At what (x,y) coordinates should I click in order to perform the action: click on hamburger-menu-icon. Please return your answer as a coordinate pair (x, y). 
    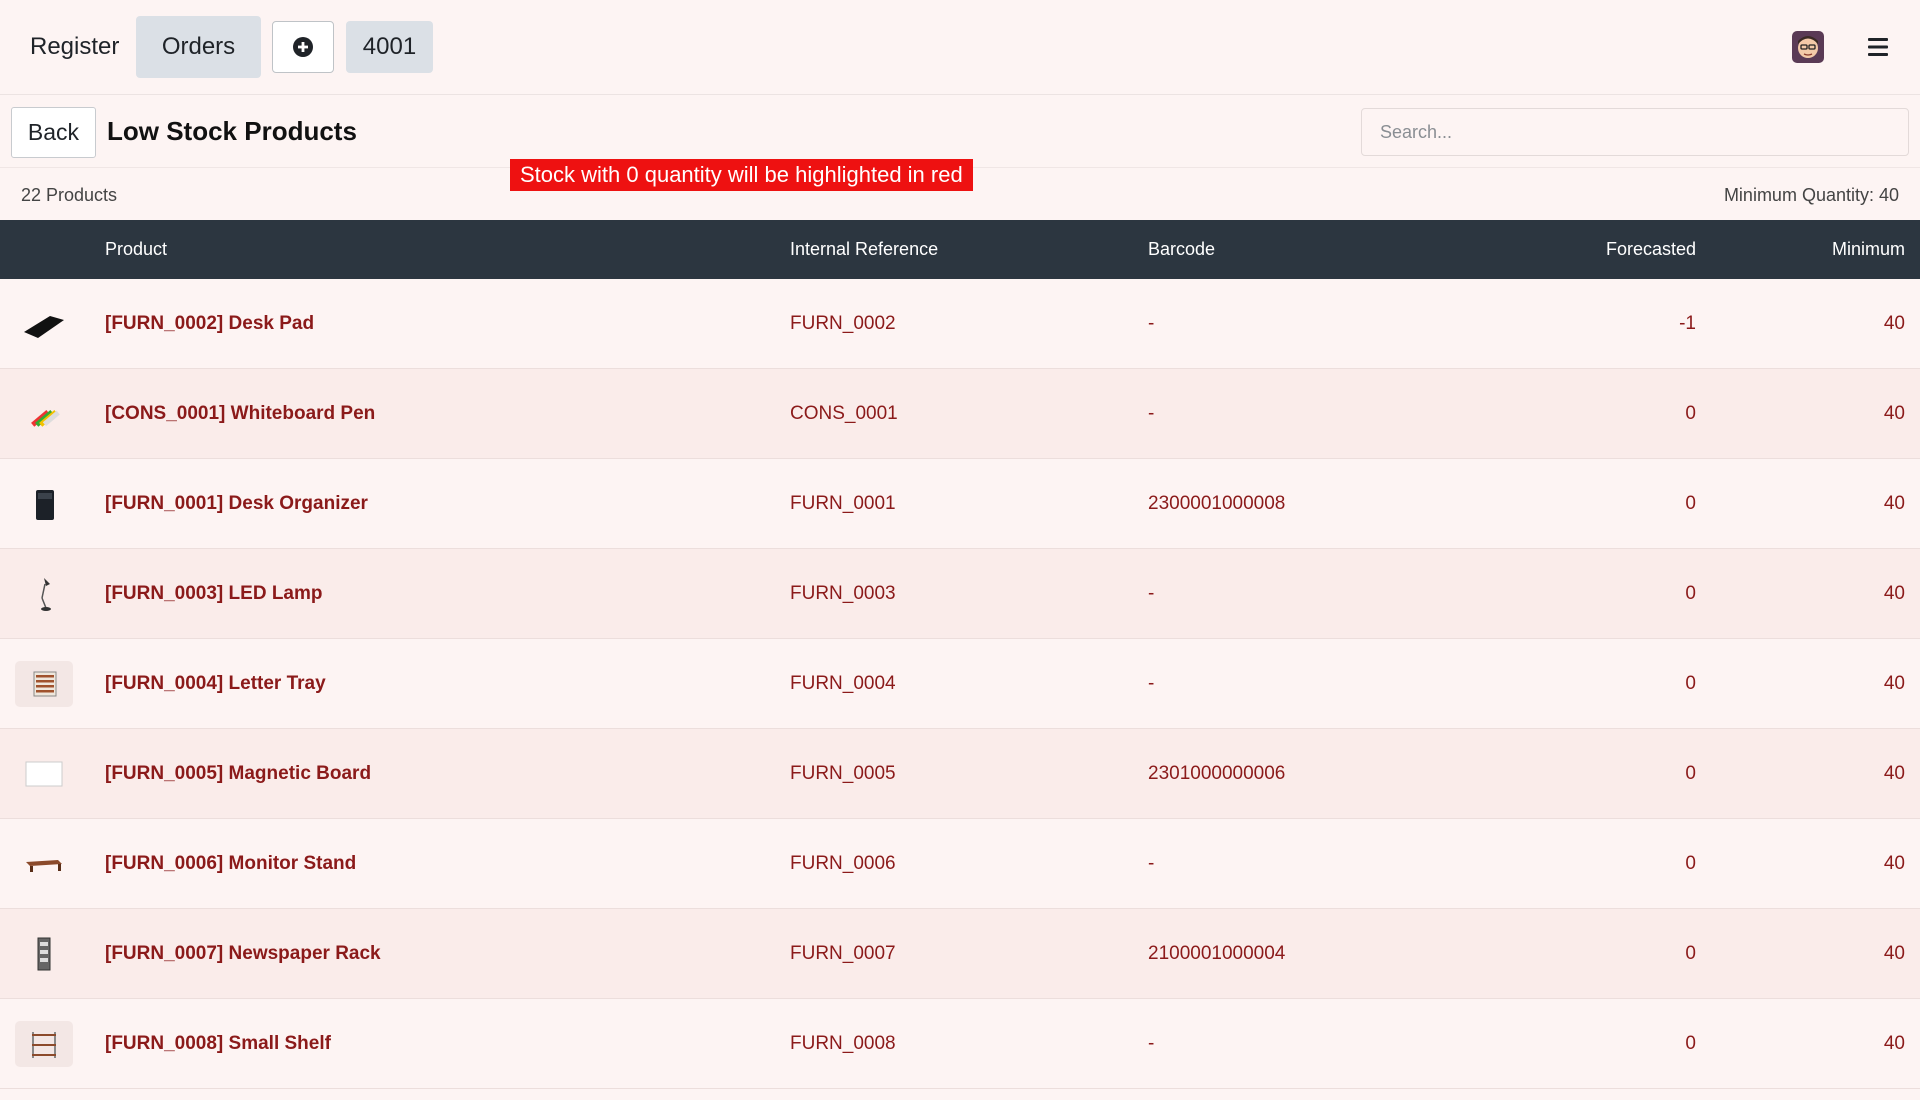
    Looking at the image, I should click on (1878, 47).